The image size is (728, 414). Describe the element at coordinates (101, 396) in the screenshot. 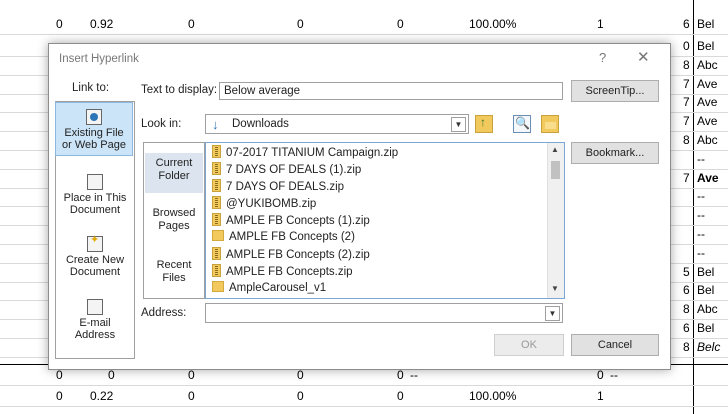

I see `cell: 0.22` at that location.